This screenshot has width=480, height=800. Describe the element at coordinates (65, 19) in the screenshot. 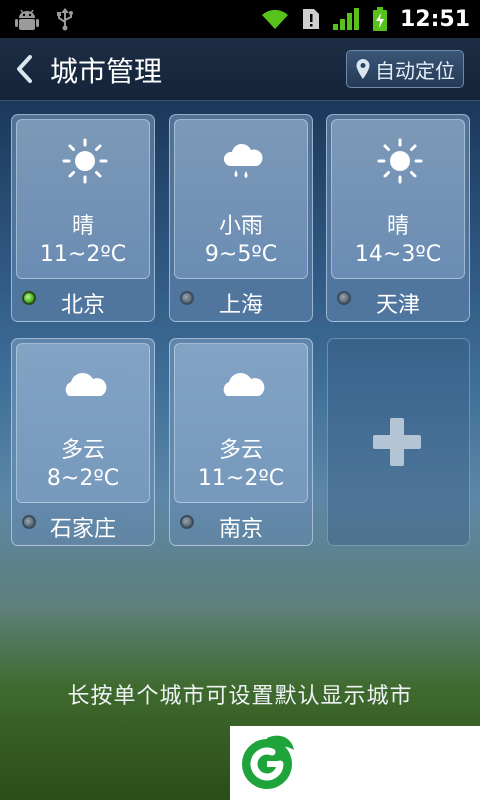

I see `usb-icon` at that location.